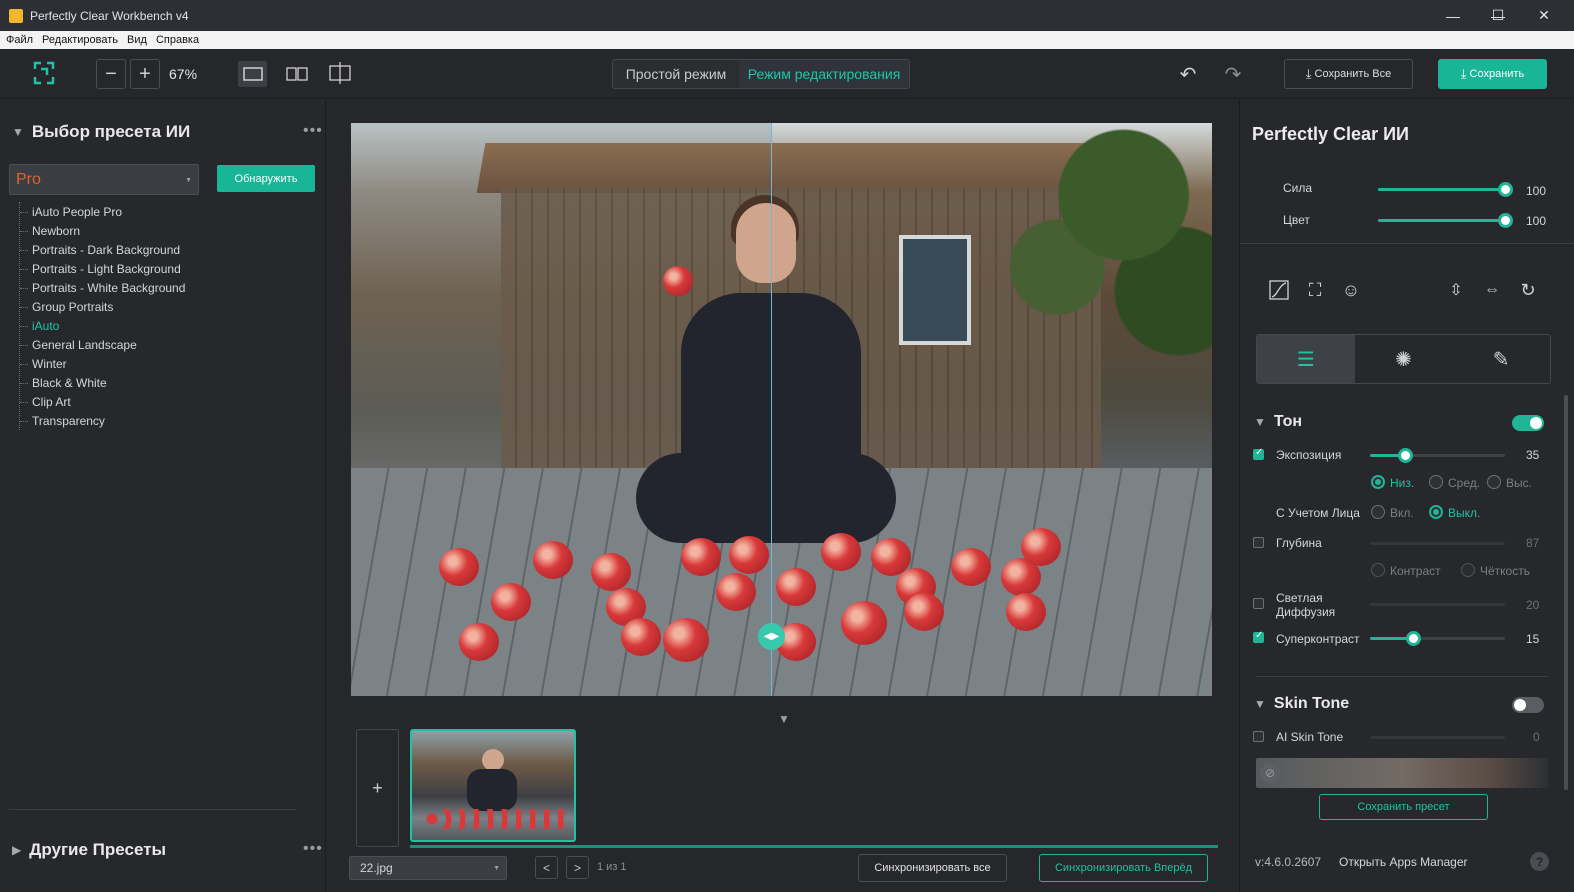 The width and height of the screenshot is (1574, 892). I want to click on next-image-button: >, so click(577, 867).